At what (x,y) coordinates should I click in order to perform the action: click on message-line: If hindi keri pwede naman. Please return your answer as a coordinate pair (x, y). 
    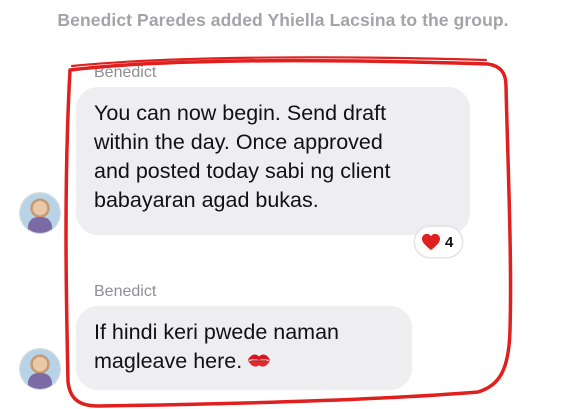
    Looking at the image, I should click on (217, 332).